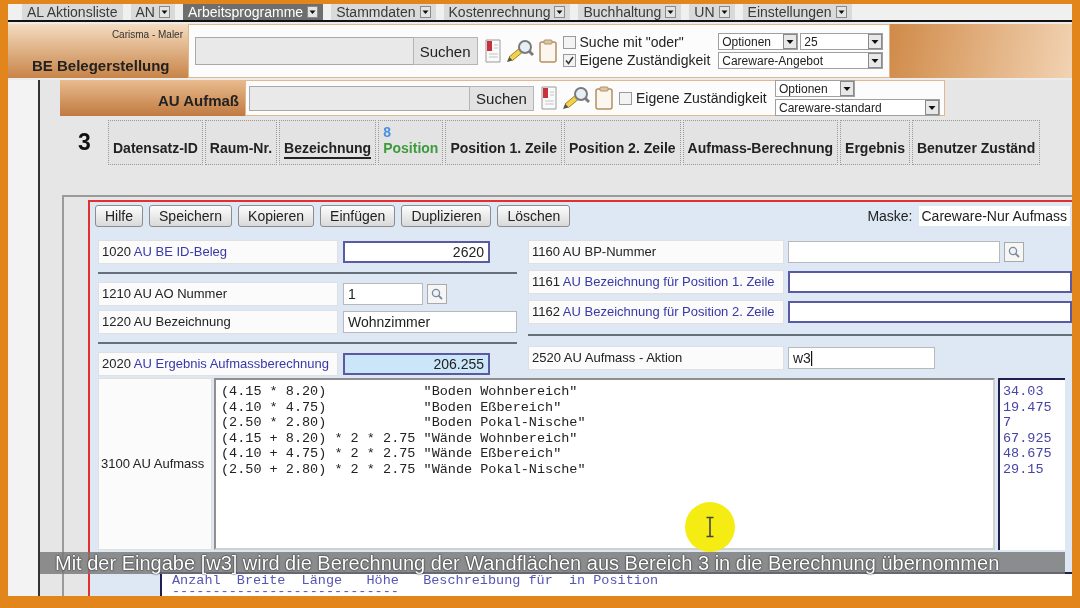  I want to click on checkbox-label: Suche mit "oder", so click(631, 42).